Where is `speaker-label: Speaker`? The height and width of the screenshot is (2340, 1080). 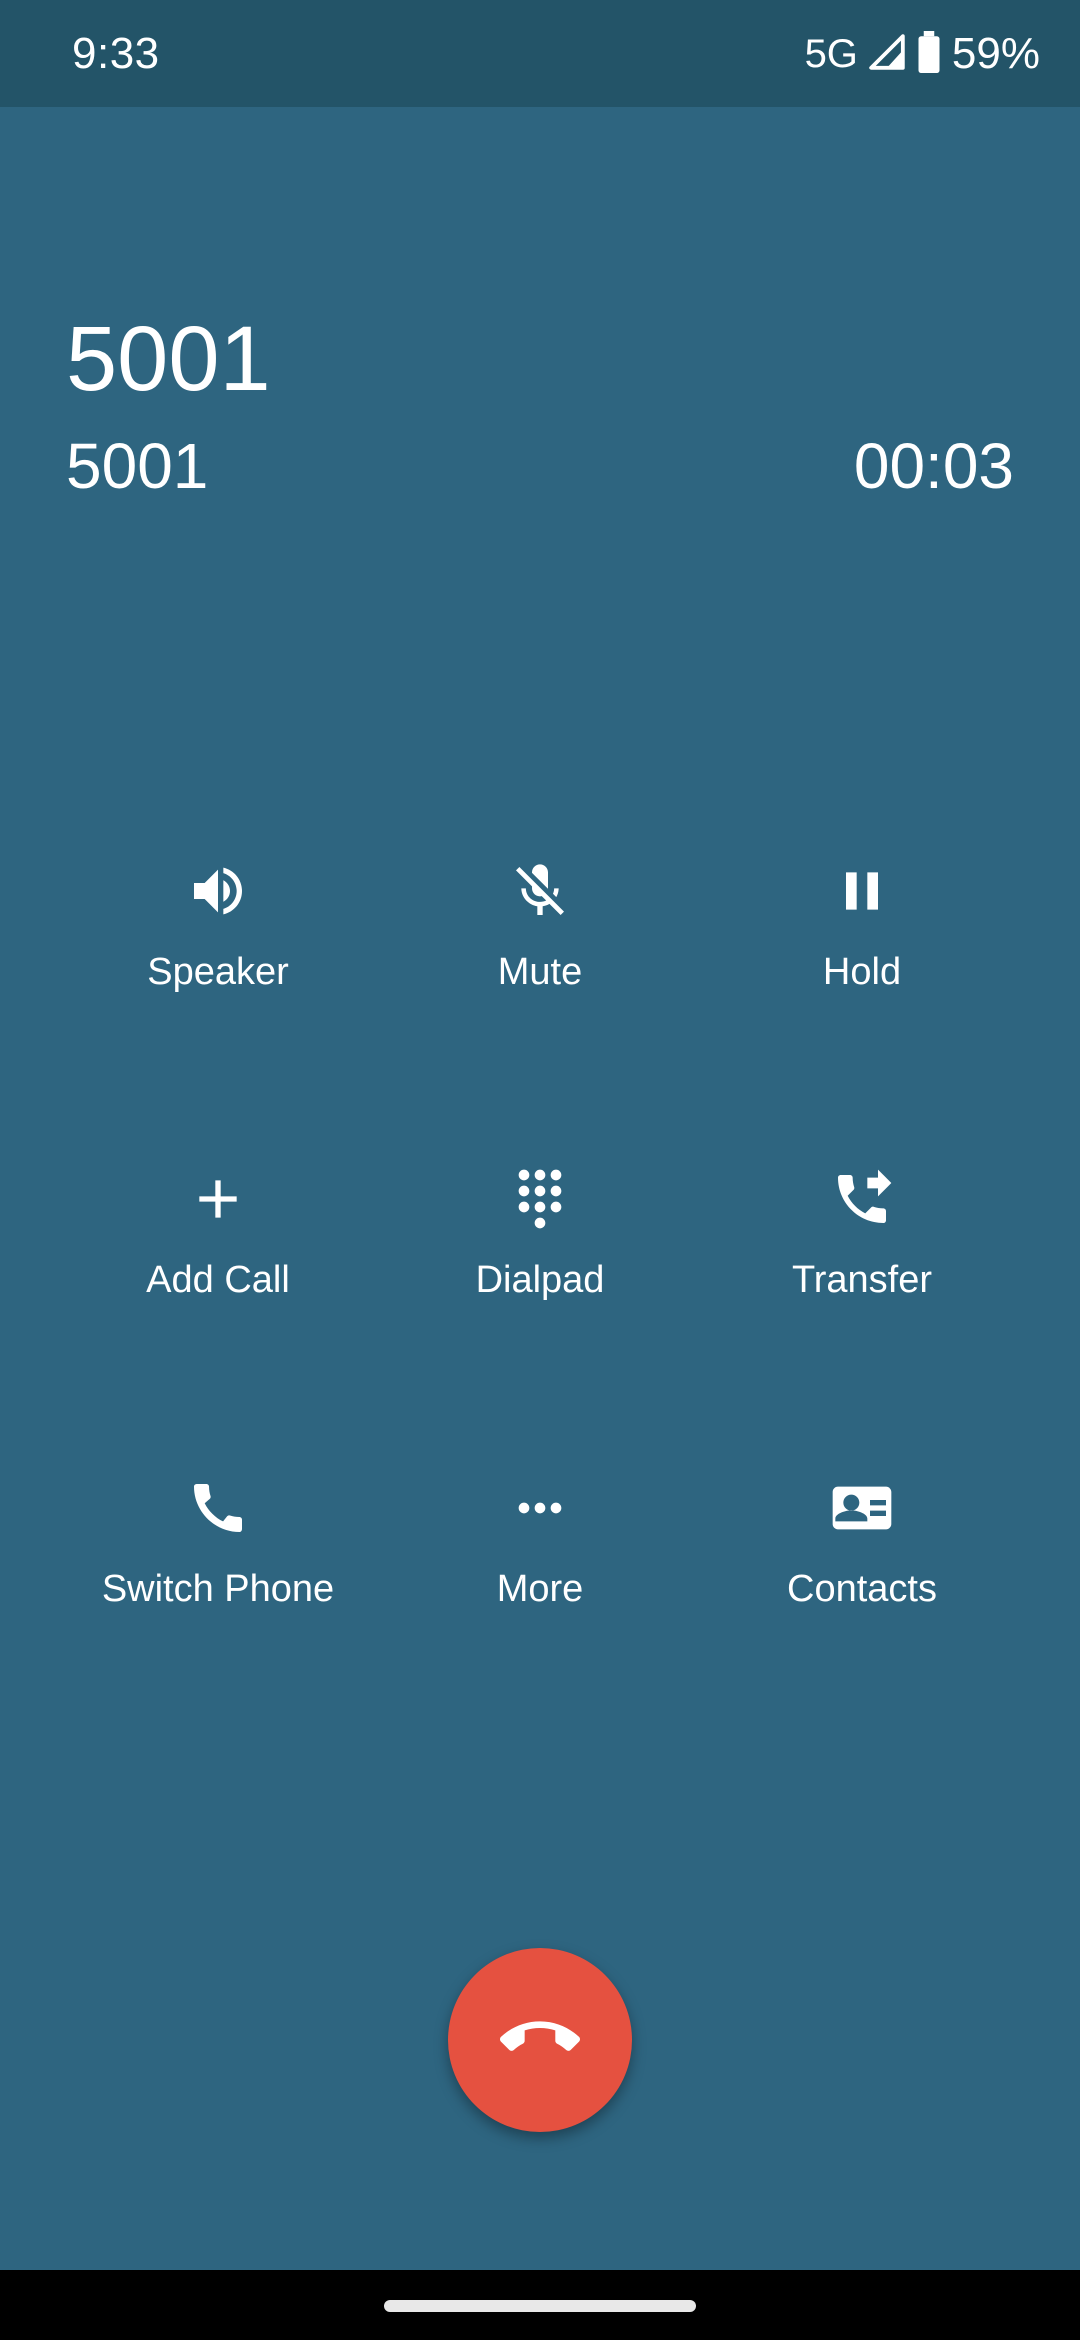
speaker-label: Speaker is located at coordinates (218, 972).